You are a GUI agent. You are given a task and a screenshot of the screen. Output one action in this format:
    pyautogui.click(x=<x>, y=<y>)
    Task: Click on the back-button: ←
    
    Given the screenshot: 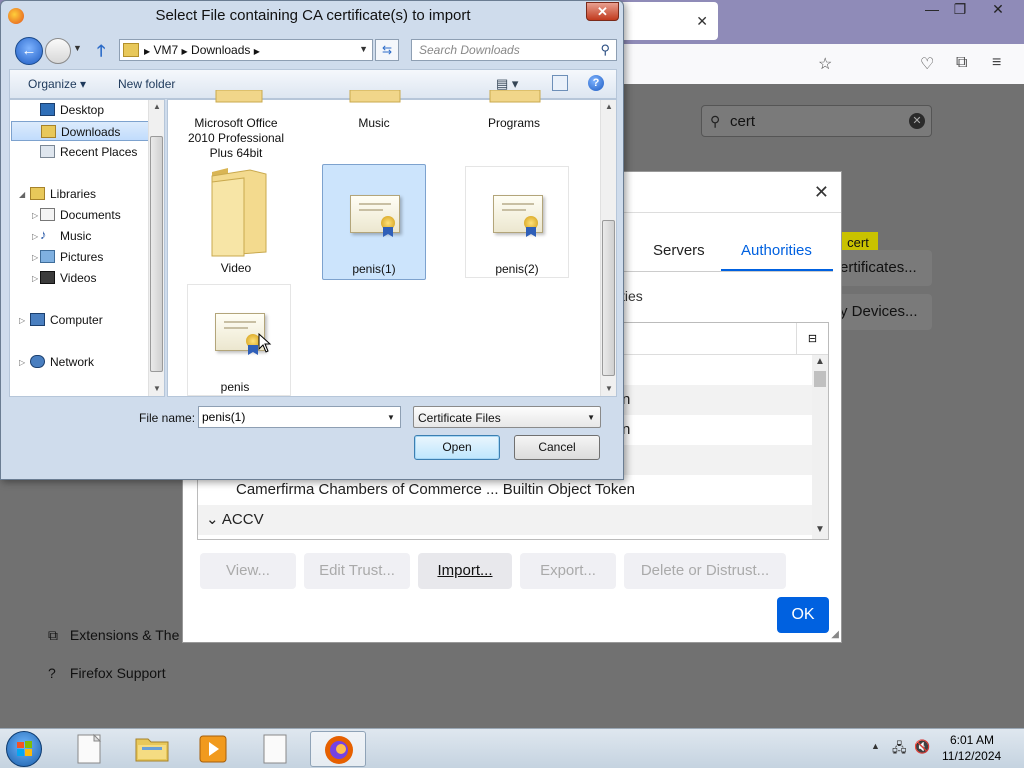 What is the action you would take?
    pyautogui.click(x=29, y=51)
    